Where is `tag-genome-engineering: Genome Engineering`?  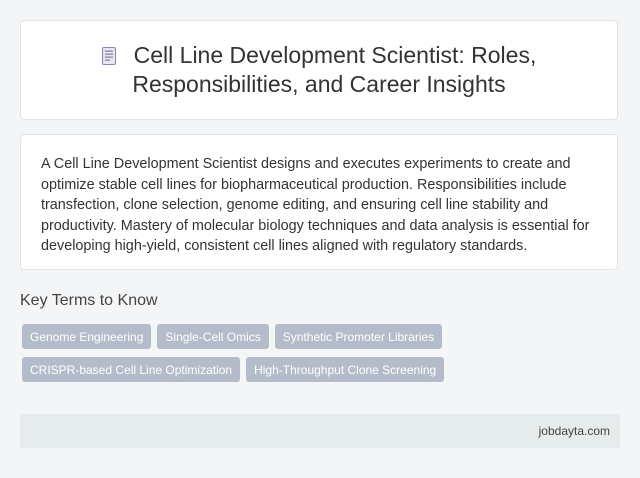
tag-genome-engineering: Genome Engineering is located at coordinates (87, 336).